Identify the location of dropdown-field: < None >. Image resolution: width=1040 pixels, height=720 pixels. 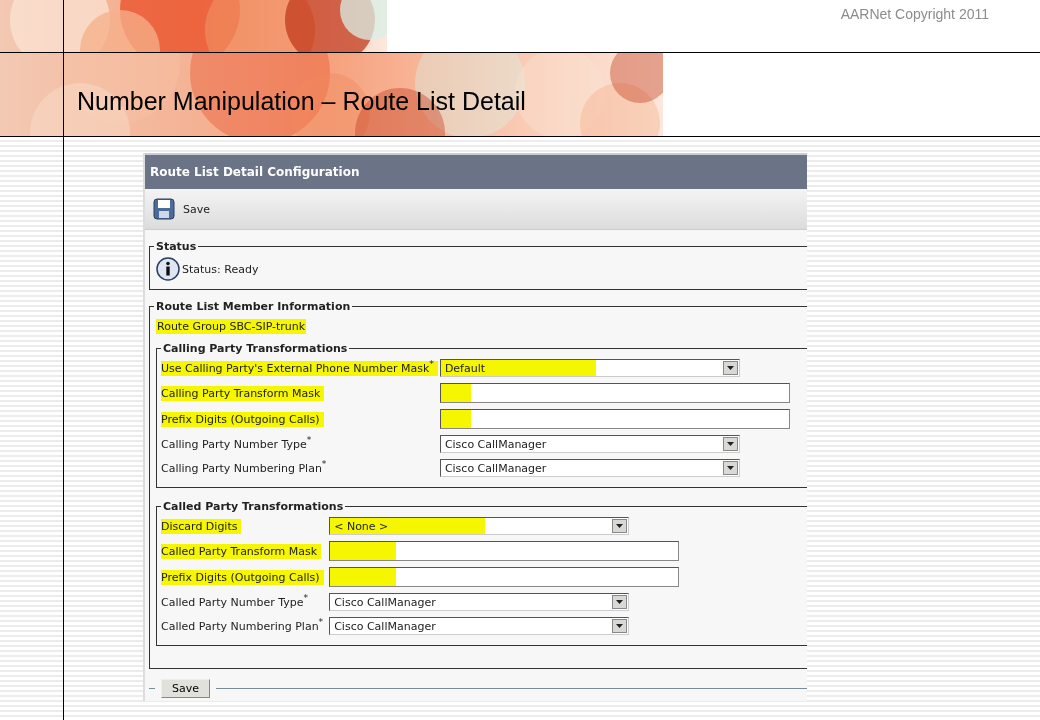
(479, 526).